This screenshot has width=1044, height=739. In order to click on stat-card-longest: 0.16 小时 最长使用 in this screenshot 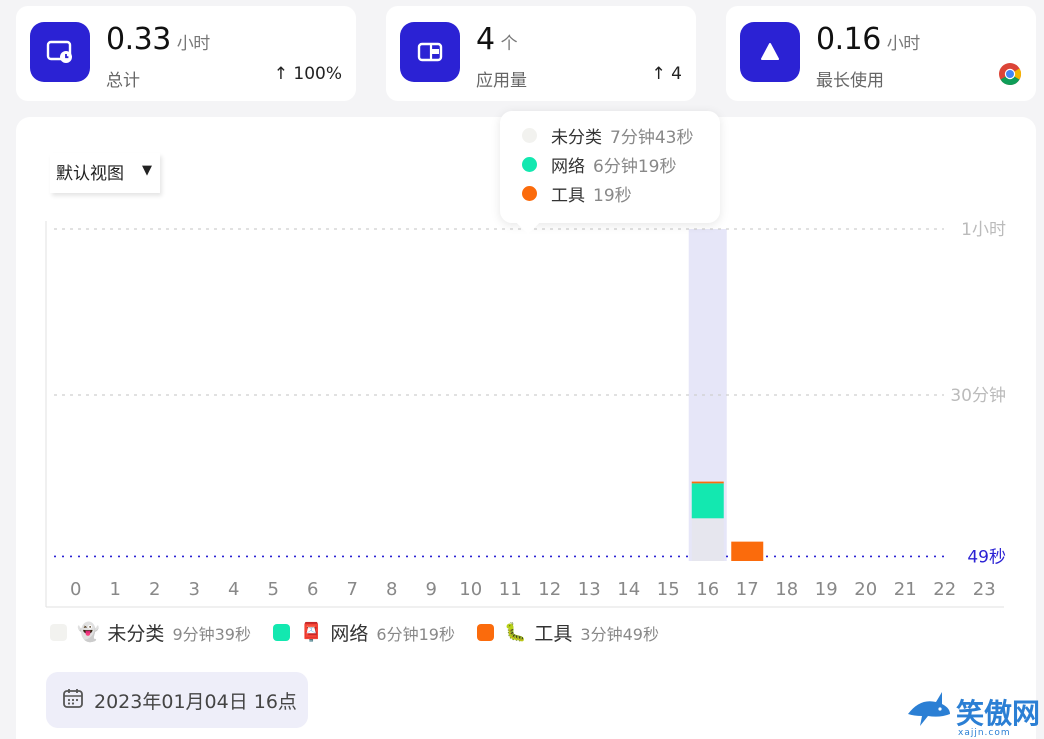, I will do `click(881, 53)`.